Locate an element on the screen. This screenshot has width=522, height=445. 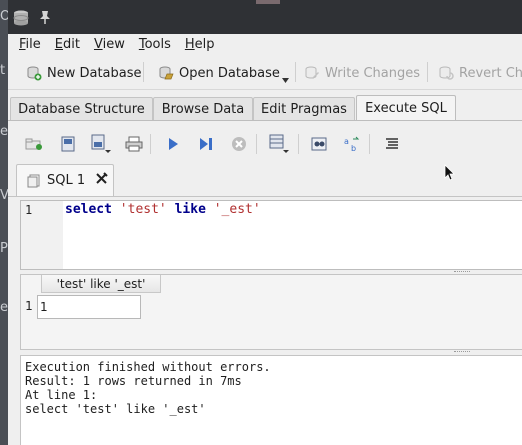
find-replace-button: ab is located at coordinates (352, 144).